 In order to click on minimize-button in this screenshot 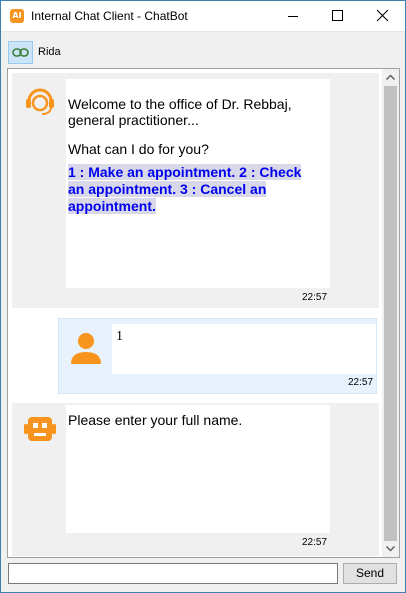, I will do `click(292, 16)`.